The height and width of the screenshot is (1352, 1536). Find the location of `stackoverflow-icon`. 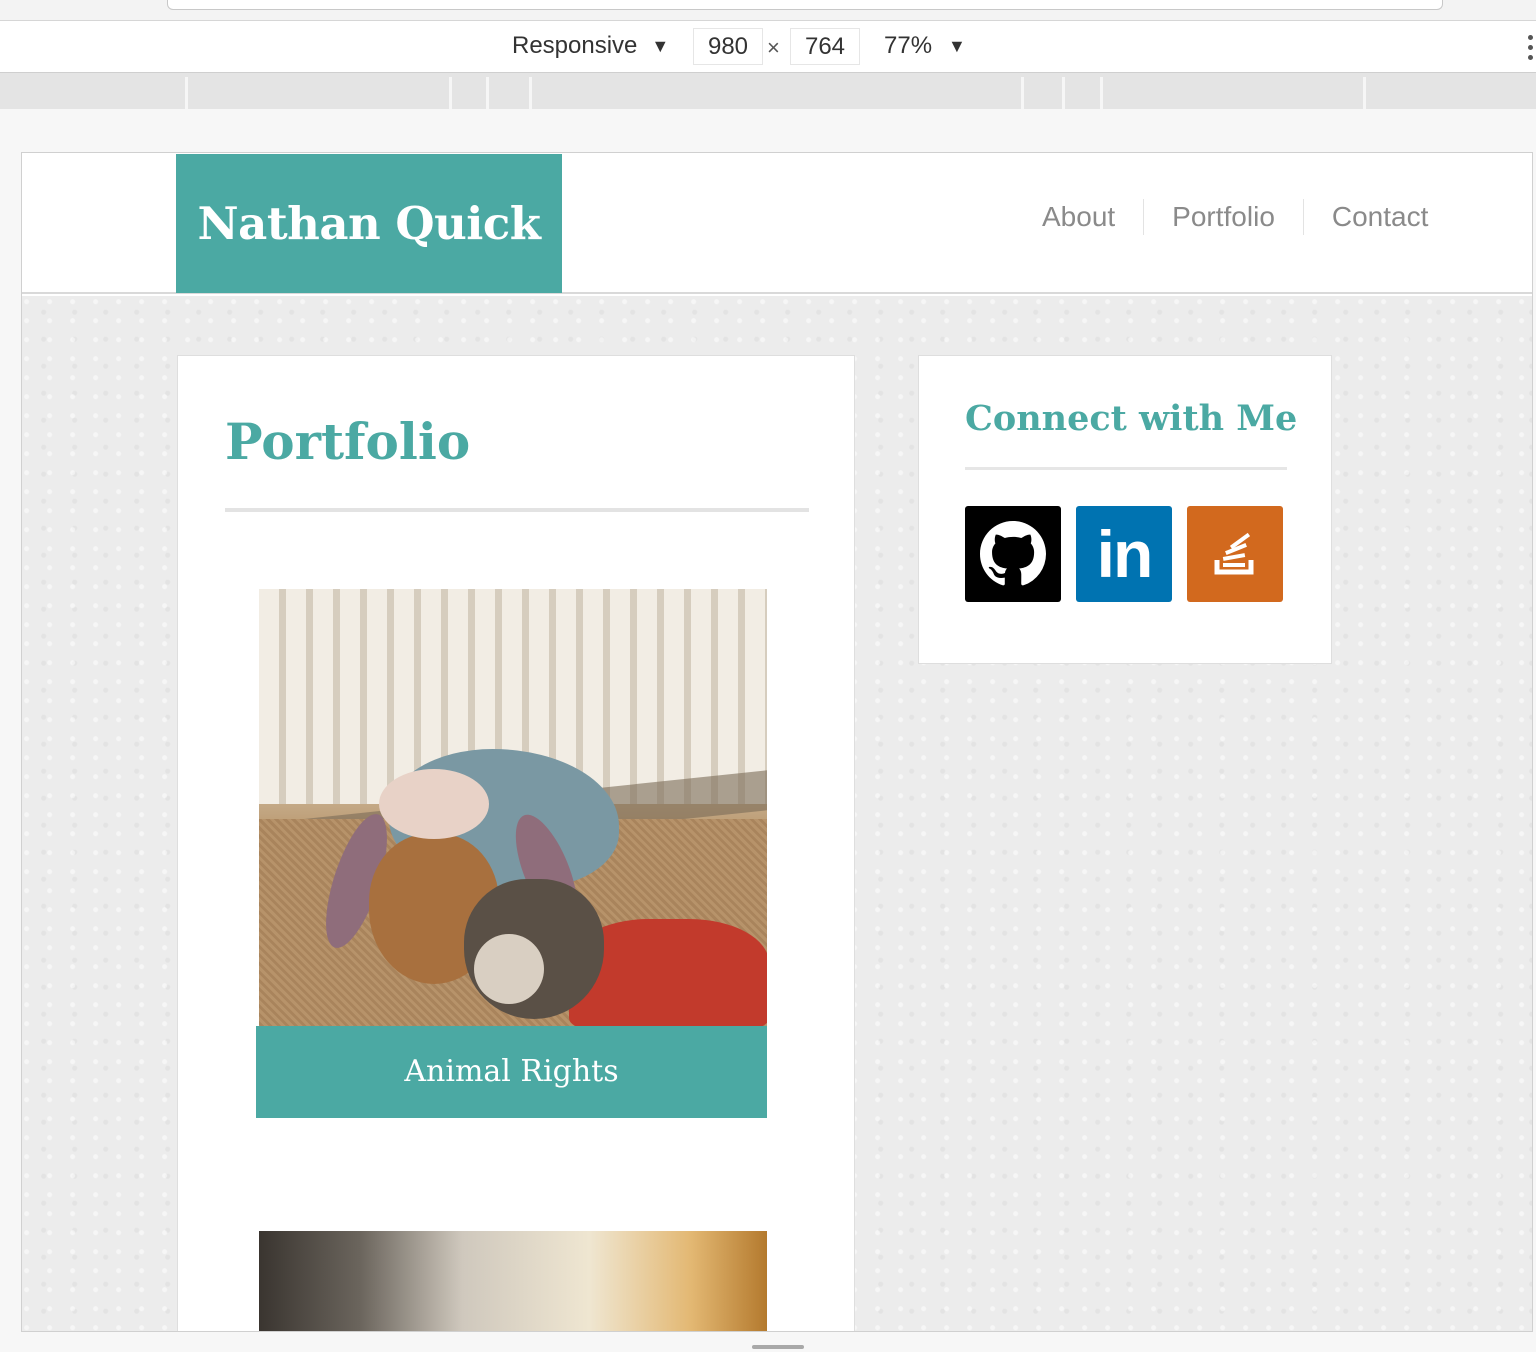

stackoverflow-icon is located at coordinates (1234, 553).